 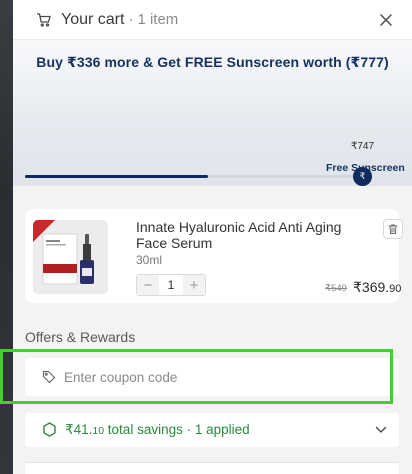 I want to click on sale-price-decimal: 90, so click(x=395, y=289).